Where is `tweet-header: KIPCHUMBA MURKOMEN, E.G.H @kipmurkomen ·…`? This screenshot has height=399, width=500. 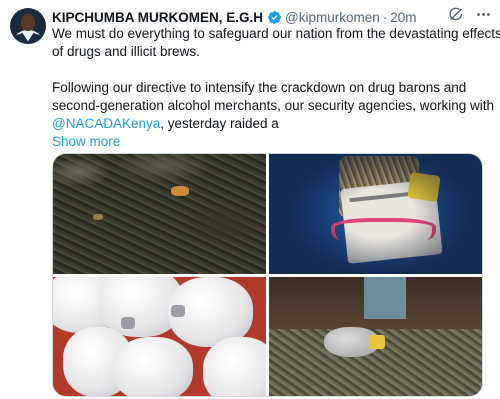
tweet-header: KIPCHUMBA MURKOMEN, E.G.H @kipmurkomen ·… is located at coordinates (256, 17).